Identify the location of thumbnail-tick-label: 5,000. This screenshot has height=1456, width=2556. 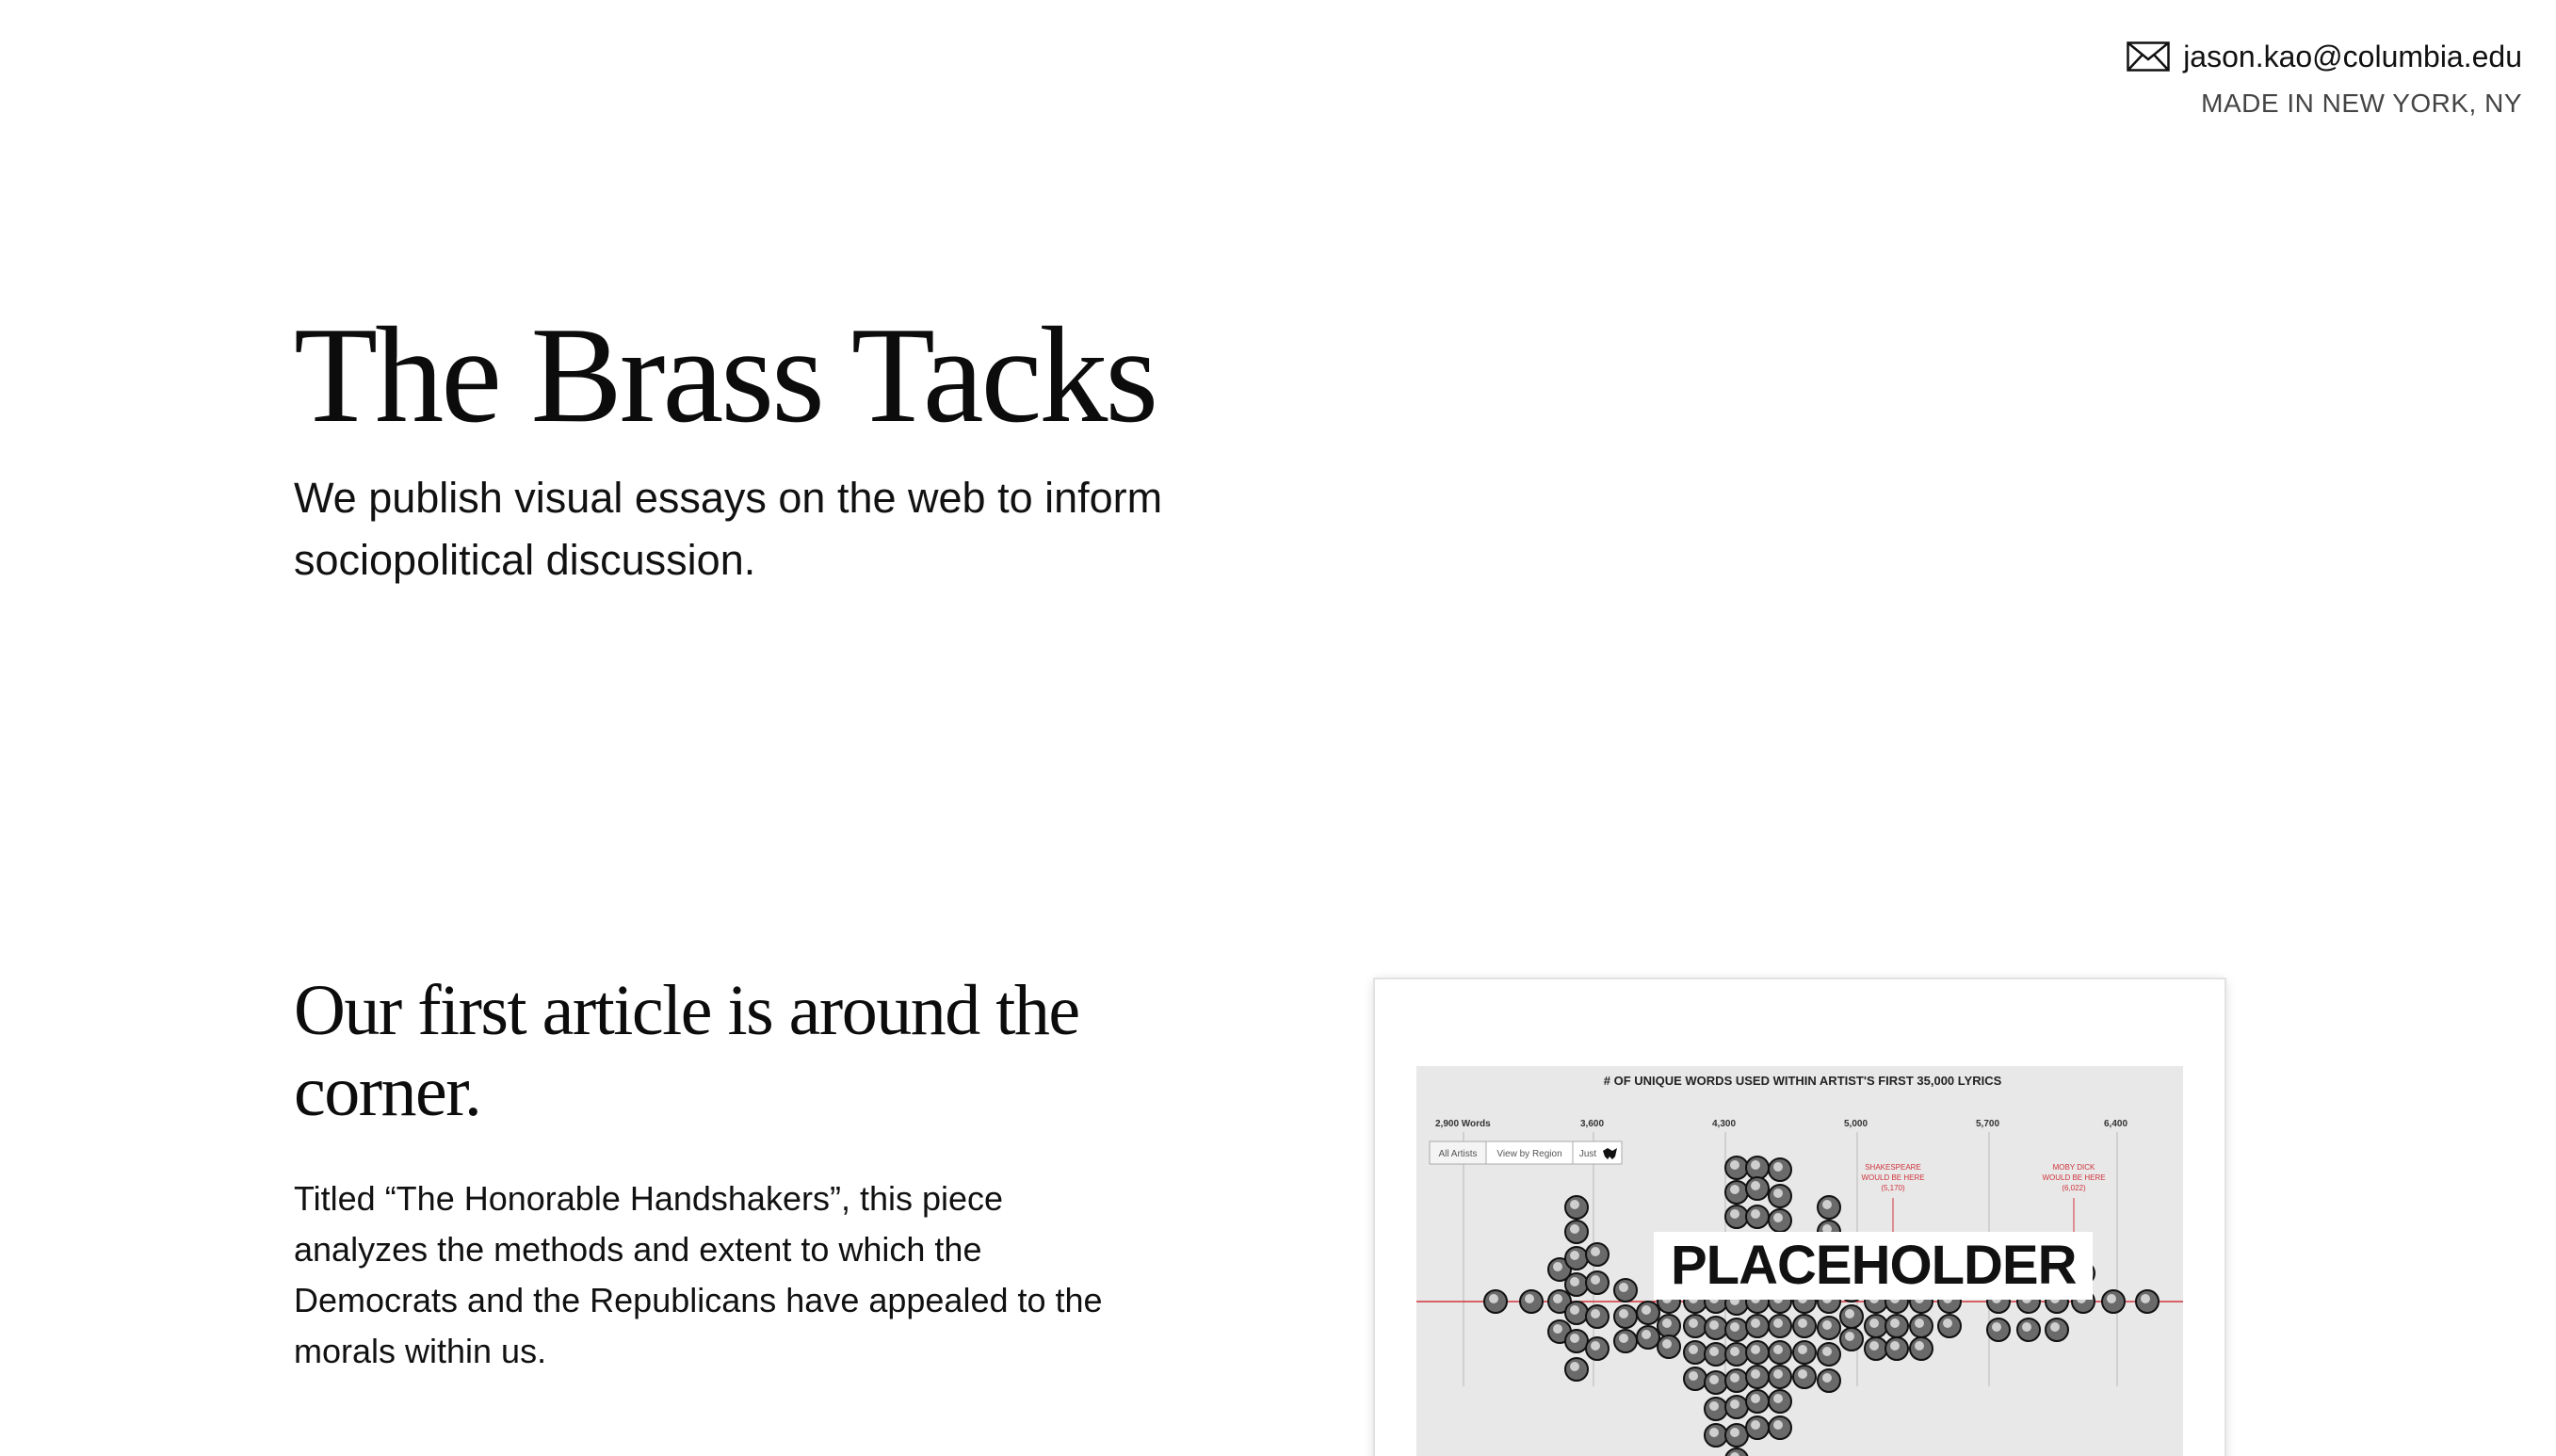
(1856, 1124).